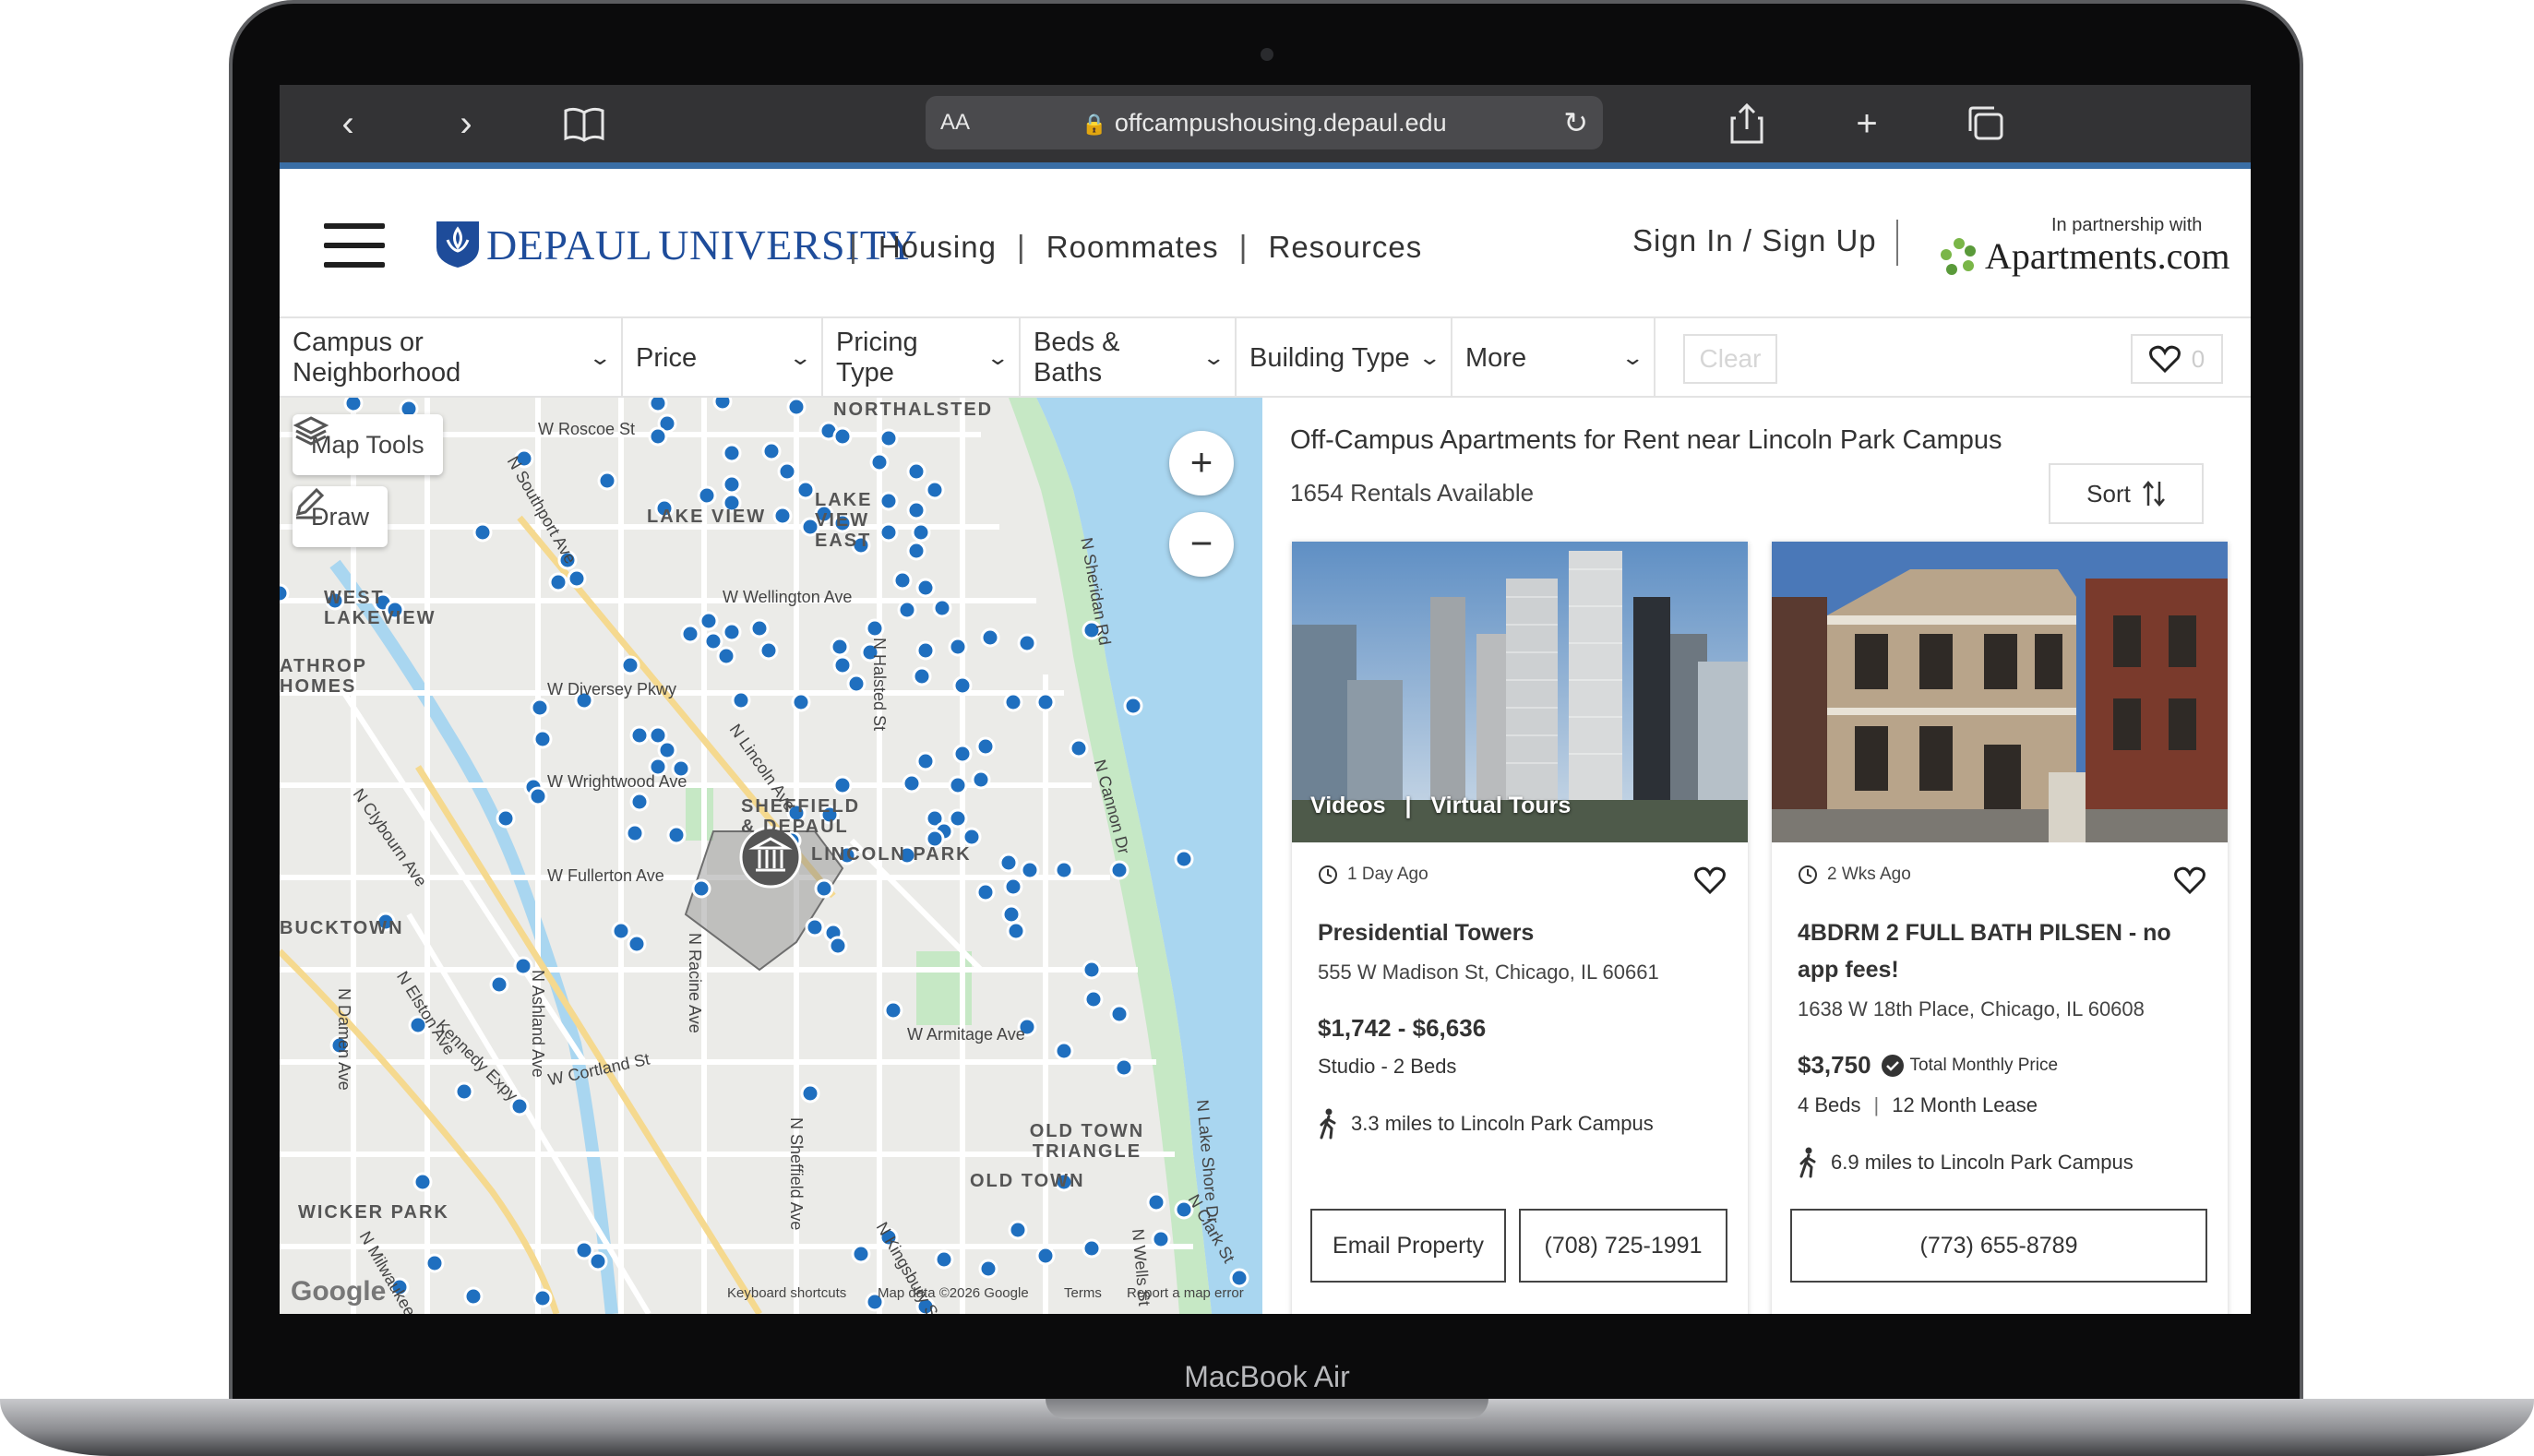 This screenshot has width=2534, height=1456. Describe the element at coordinates (2001, 951) in the screenshot. I see `listing-name: 4BDRM 2 FULL BATH PILSEN - no app fees!` at that location.